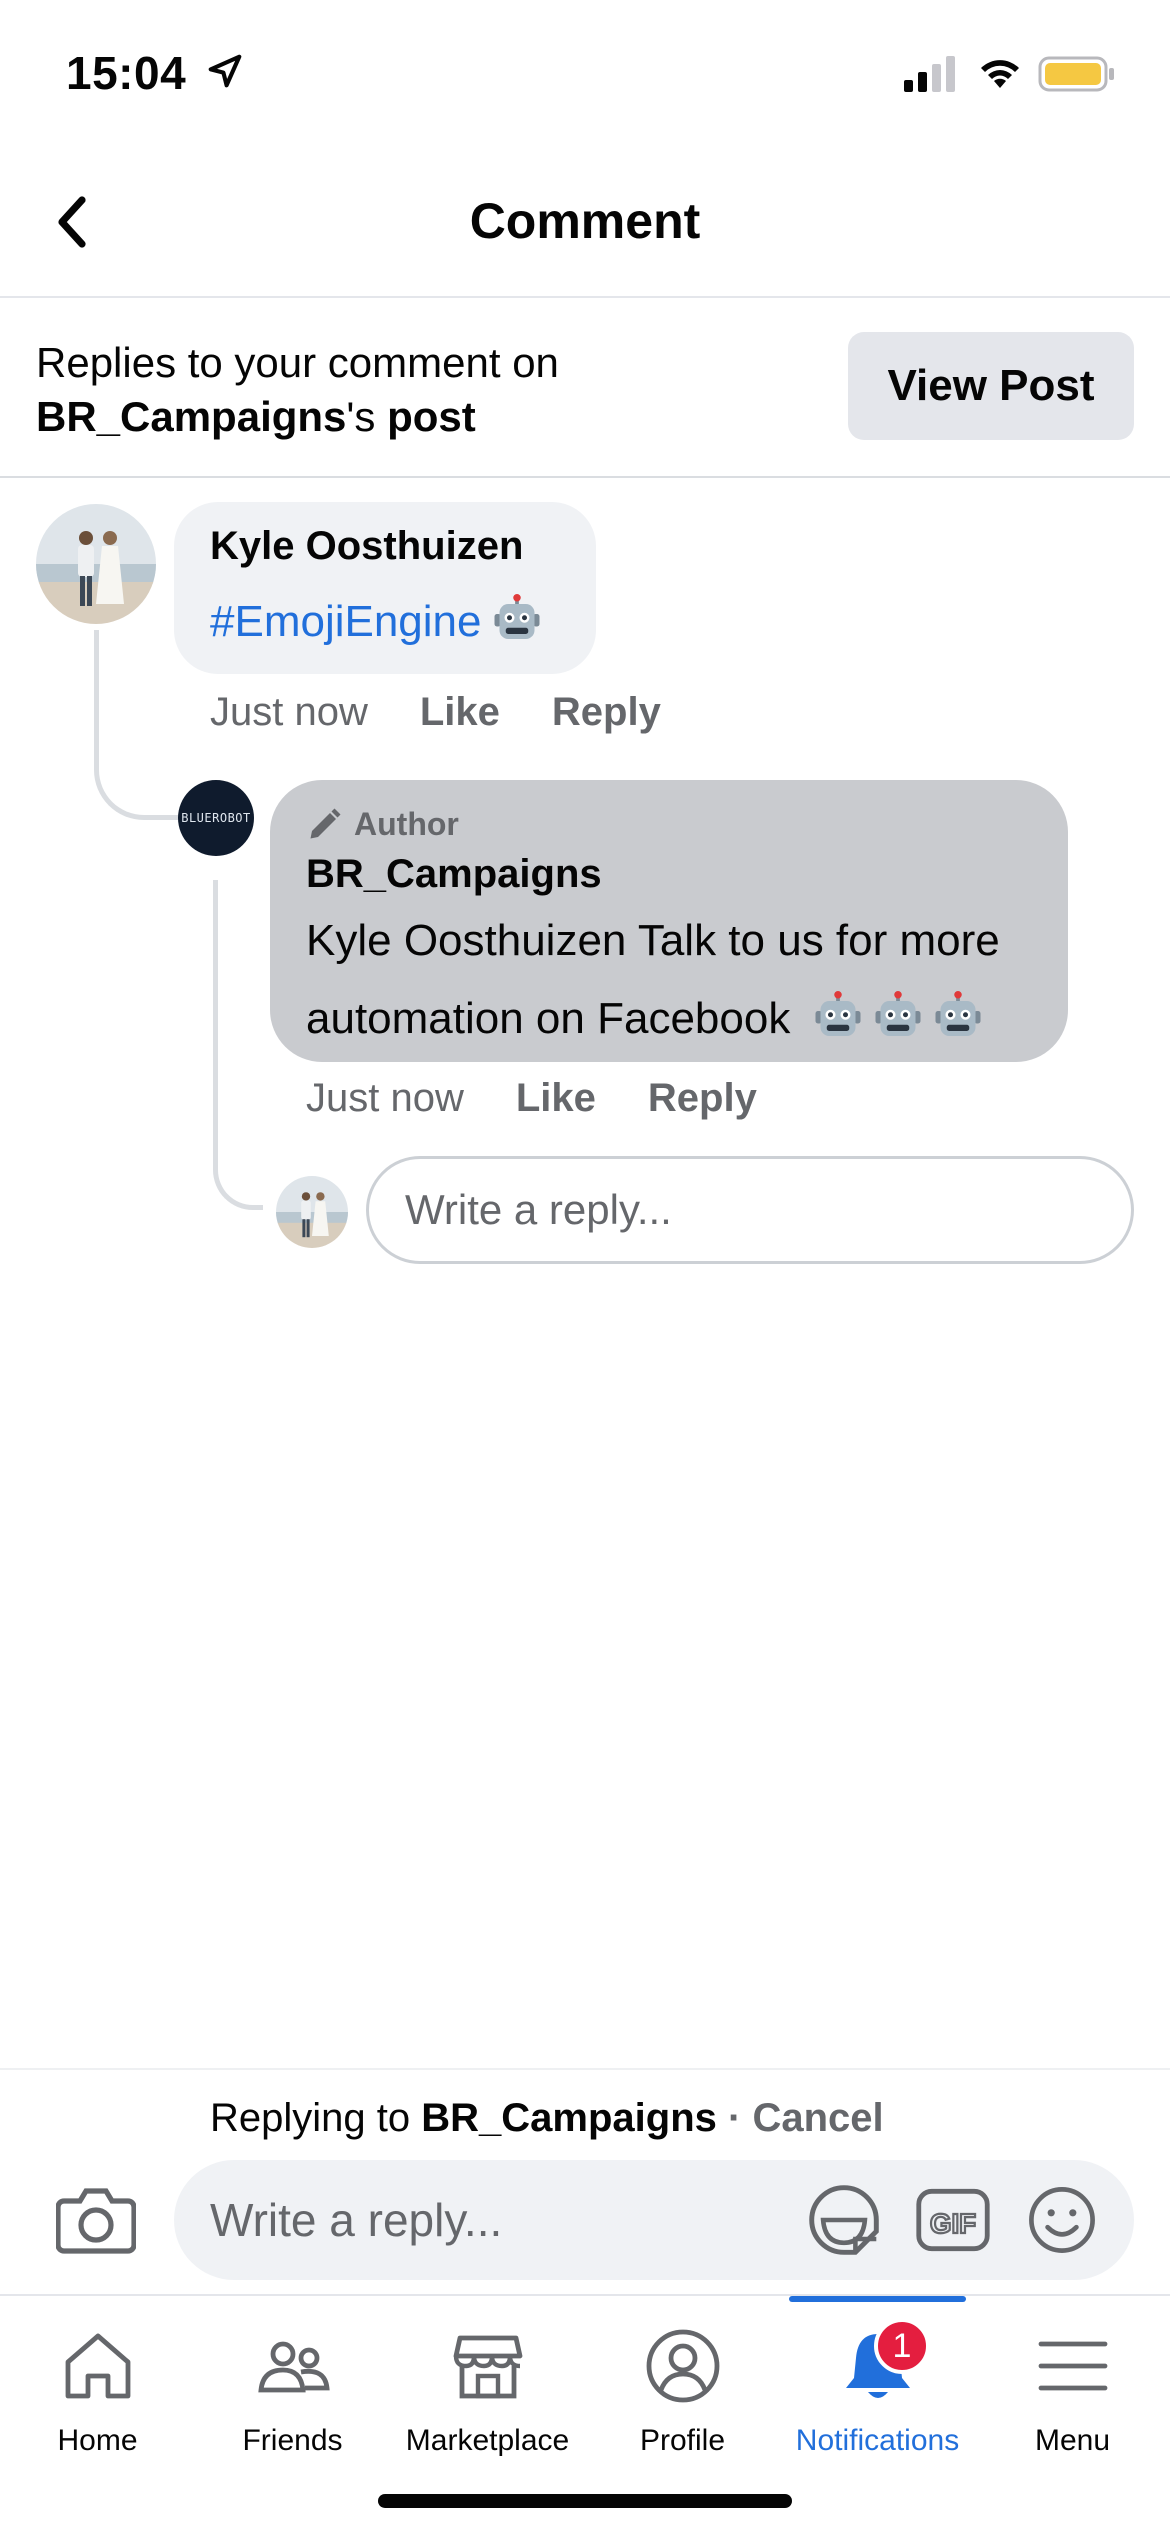 The height and width of the screenshot is (2532, 1170). What do you see at coordinates (385, 588) in the screenshot?
I see `comment-bubble: Kyle Oosthuizen #EmojiEngine` at bounding box center [385, 588].